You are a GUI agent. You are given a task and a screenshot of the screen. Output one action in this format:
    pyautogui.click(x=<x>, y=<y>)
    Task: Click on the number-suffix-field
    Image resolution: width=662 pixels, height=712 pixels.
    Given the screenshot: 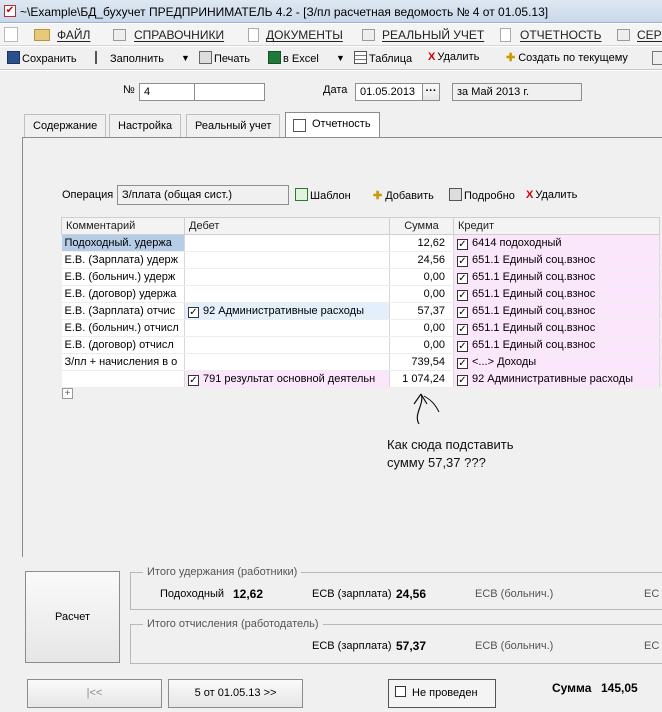 What is the action you would take?
    pyautogui.click(x=229, y=92)
    